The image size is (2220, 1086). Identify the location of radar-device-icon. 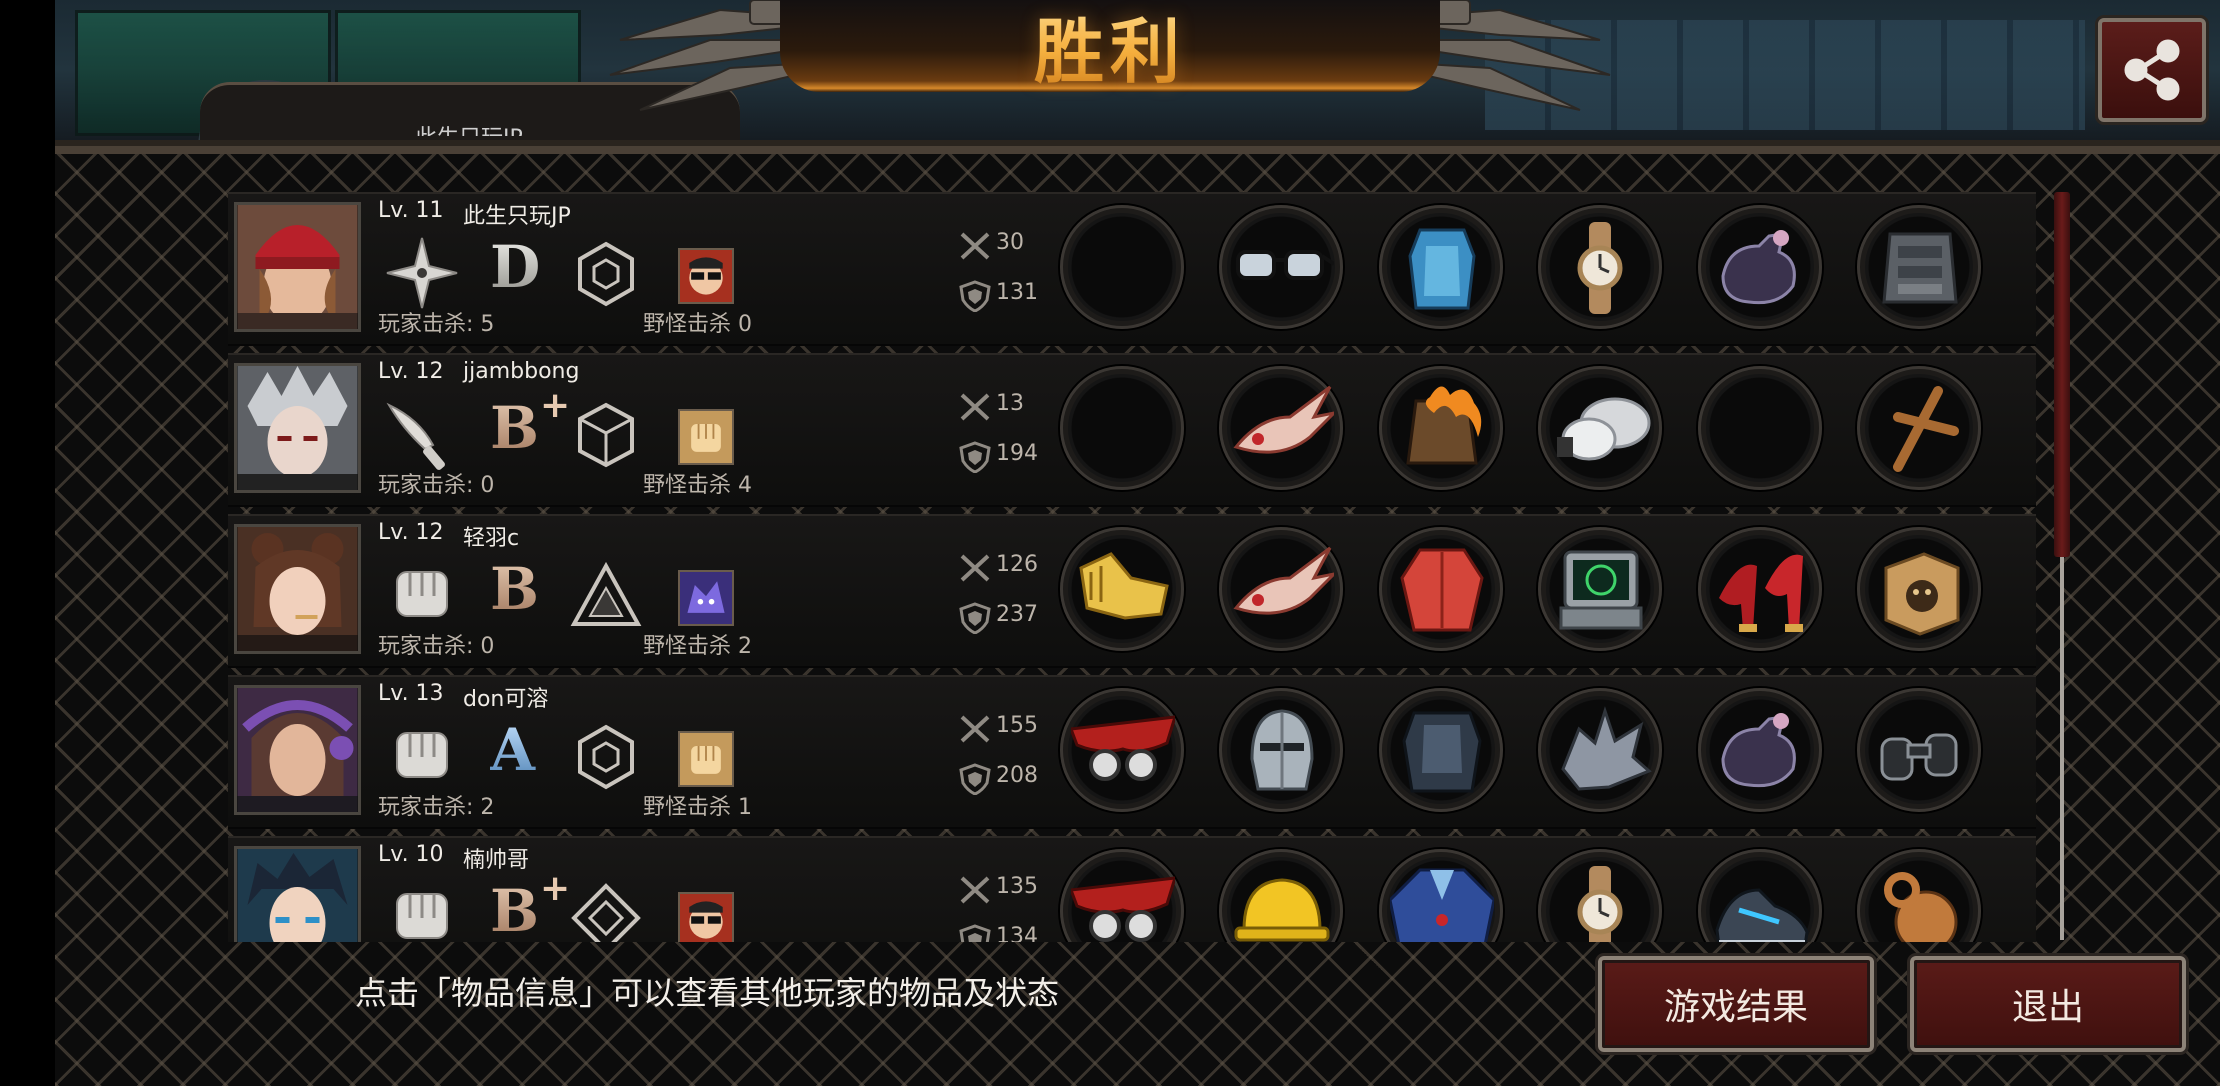
(1601, 590).